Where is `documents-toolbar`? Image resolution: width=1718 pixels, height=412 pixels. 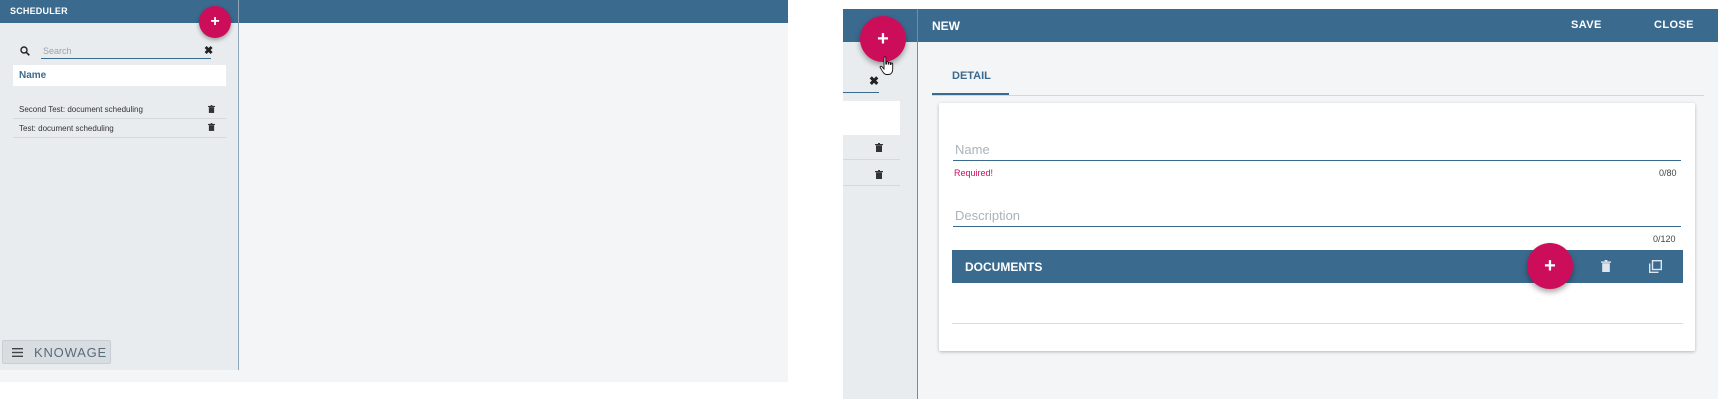 documents-toolbar is located at coordinates (1317, 266).